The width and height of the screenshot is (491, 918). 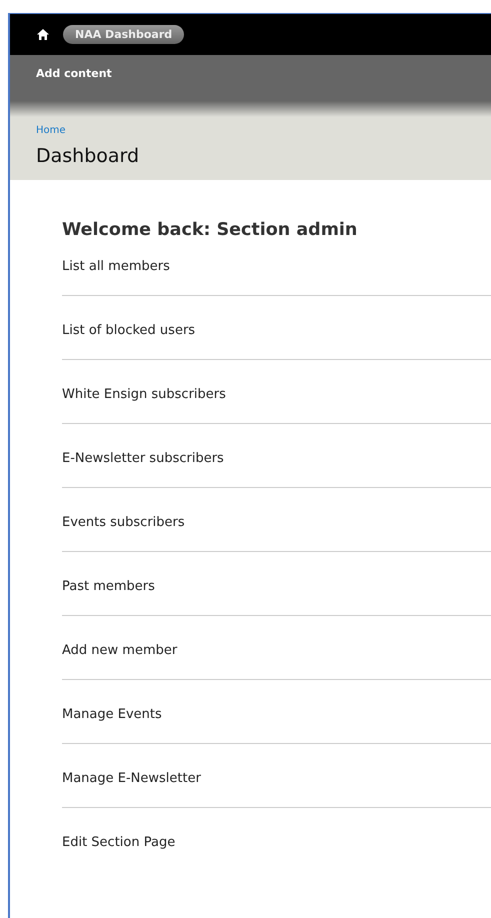 What do you see at coordinates (210, 230) in the screenshot?
I see `welcome-heading: Welcome back: Section admin` at bounding box center [210, 230].